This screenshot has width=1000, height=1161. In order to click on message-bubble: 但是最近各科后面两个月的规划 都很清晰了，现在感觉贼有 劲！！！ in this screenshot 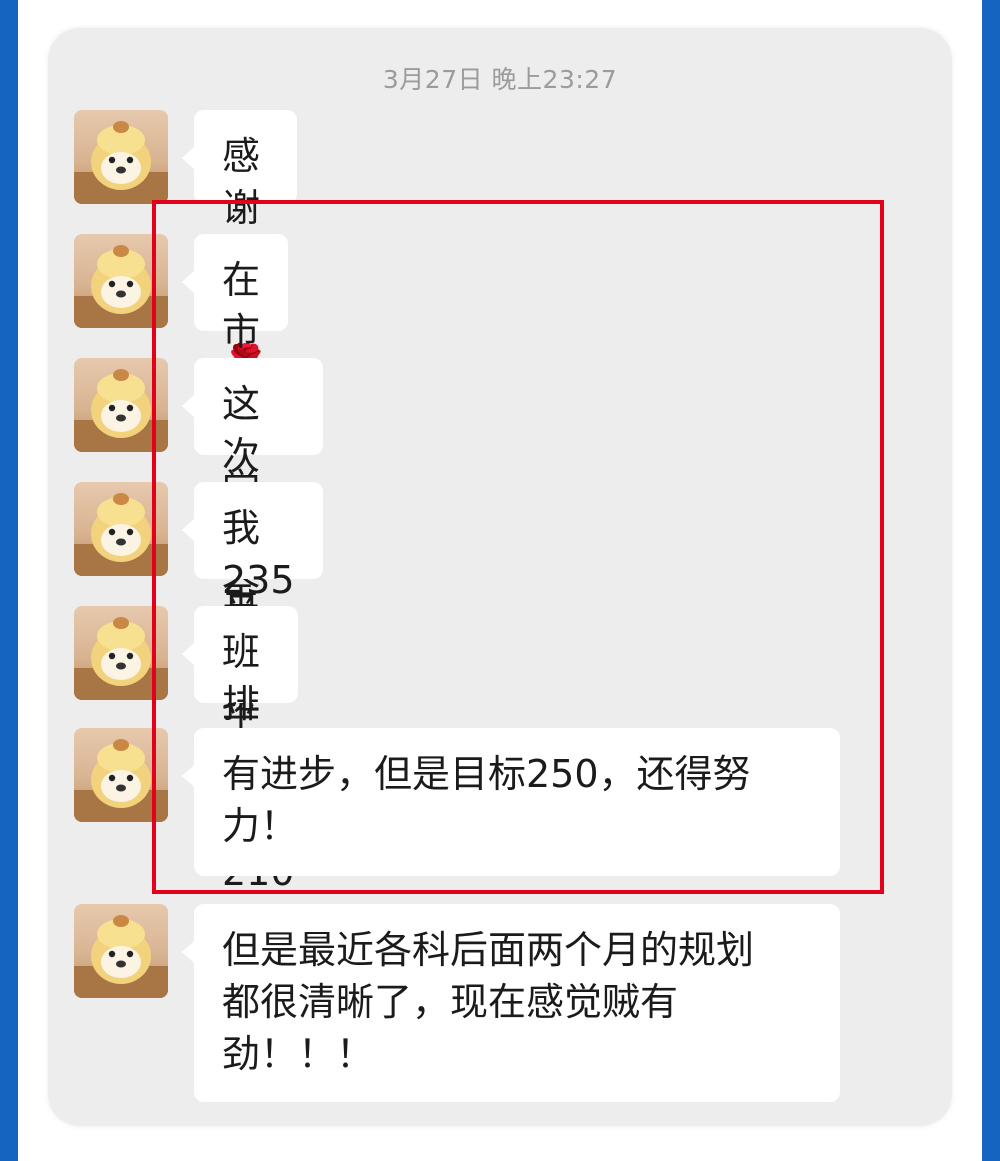, I will do `click(511, 1003)`.